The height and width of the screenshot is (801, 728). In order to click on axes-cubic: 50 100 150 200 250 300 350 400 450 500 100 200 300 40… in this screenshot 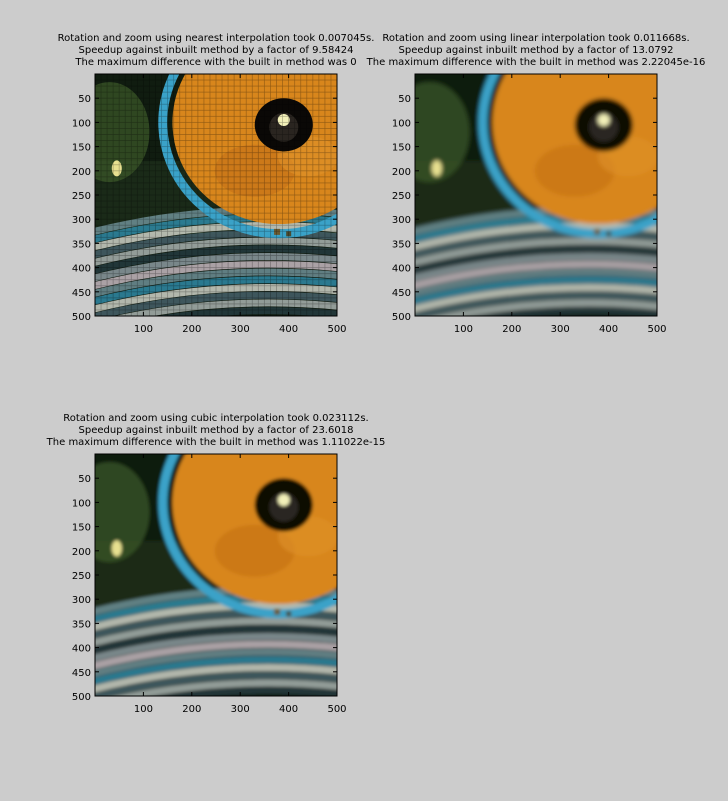, I will do `click(215, 585)`.